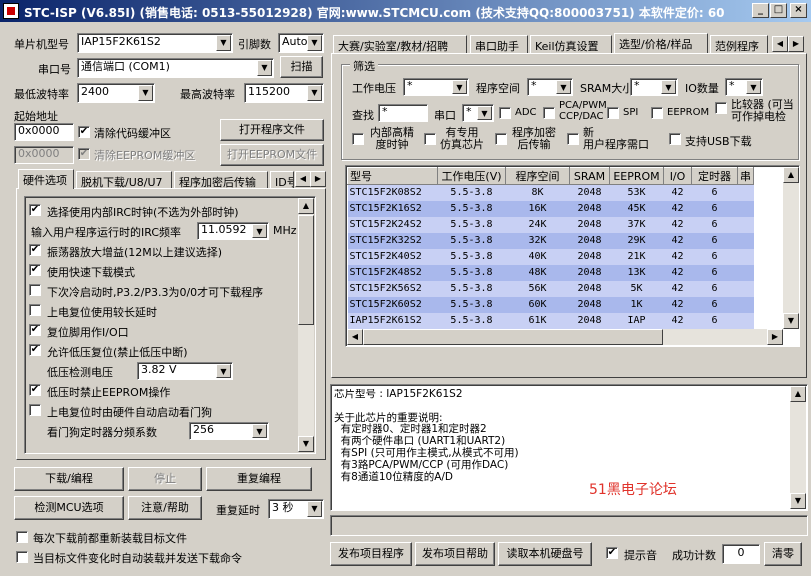 Image resolution: width=811 pixels, height=576 pixels. What do you see at coordinates (400, 44) in the screenshot?
I see `tab-contest-lab: 大赛/实验室/教材/招聘` at bounding box center [400, 44].